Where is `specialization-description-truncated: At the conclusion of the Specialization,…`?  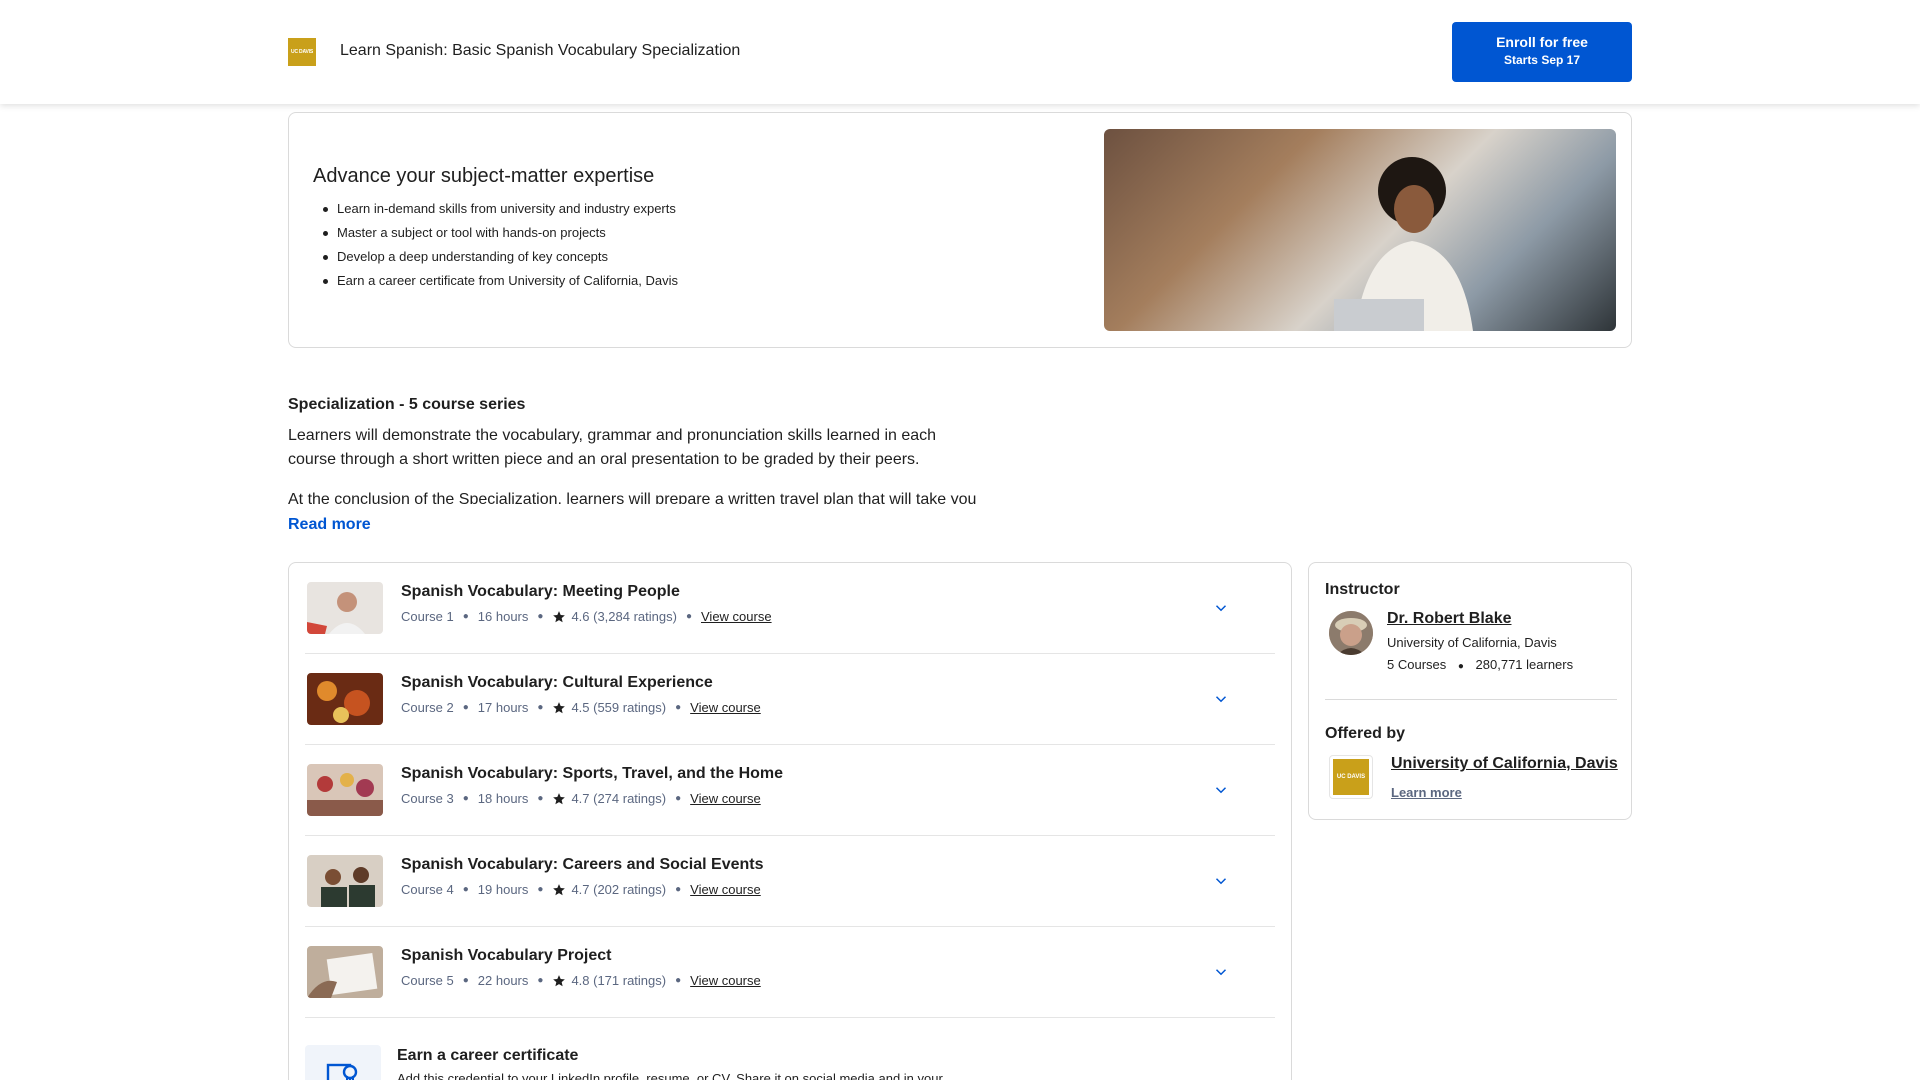 specialization-description-truncated: At the conclusion of the Specialization,… is located at coordinates (632, 497).